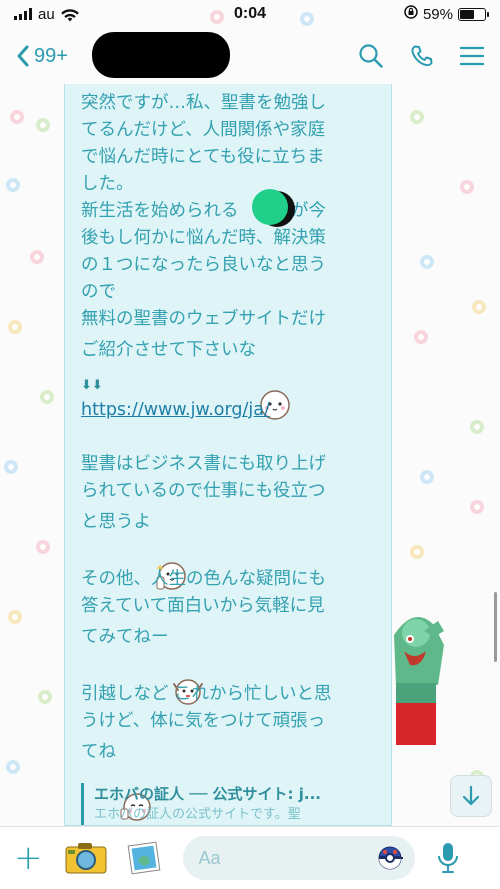  Describe the element at coordinates (86, 858) in the screenshot. I see `camera-icon` at that location.